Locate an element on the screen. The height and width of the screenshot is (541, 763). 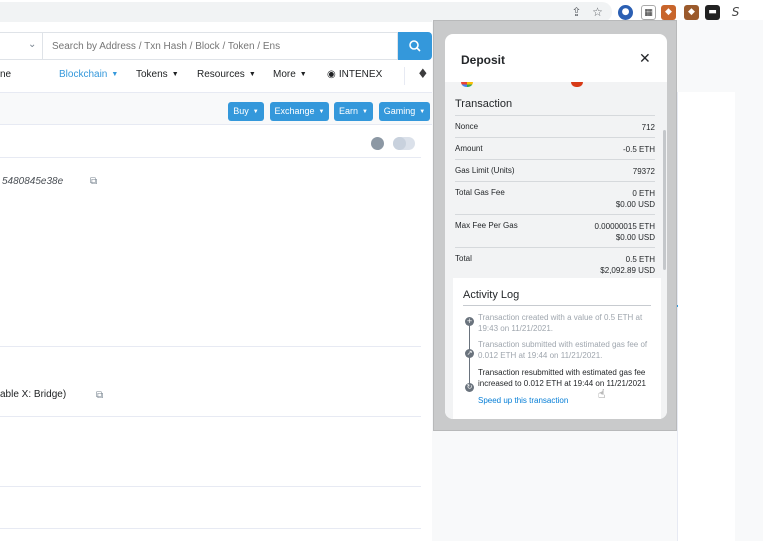
exchange-button: Exchange ▼ is located at coordinates (299, 111).